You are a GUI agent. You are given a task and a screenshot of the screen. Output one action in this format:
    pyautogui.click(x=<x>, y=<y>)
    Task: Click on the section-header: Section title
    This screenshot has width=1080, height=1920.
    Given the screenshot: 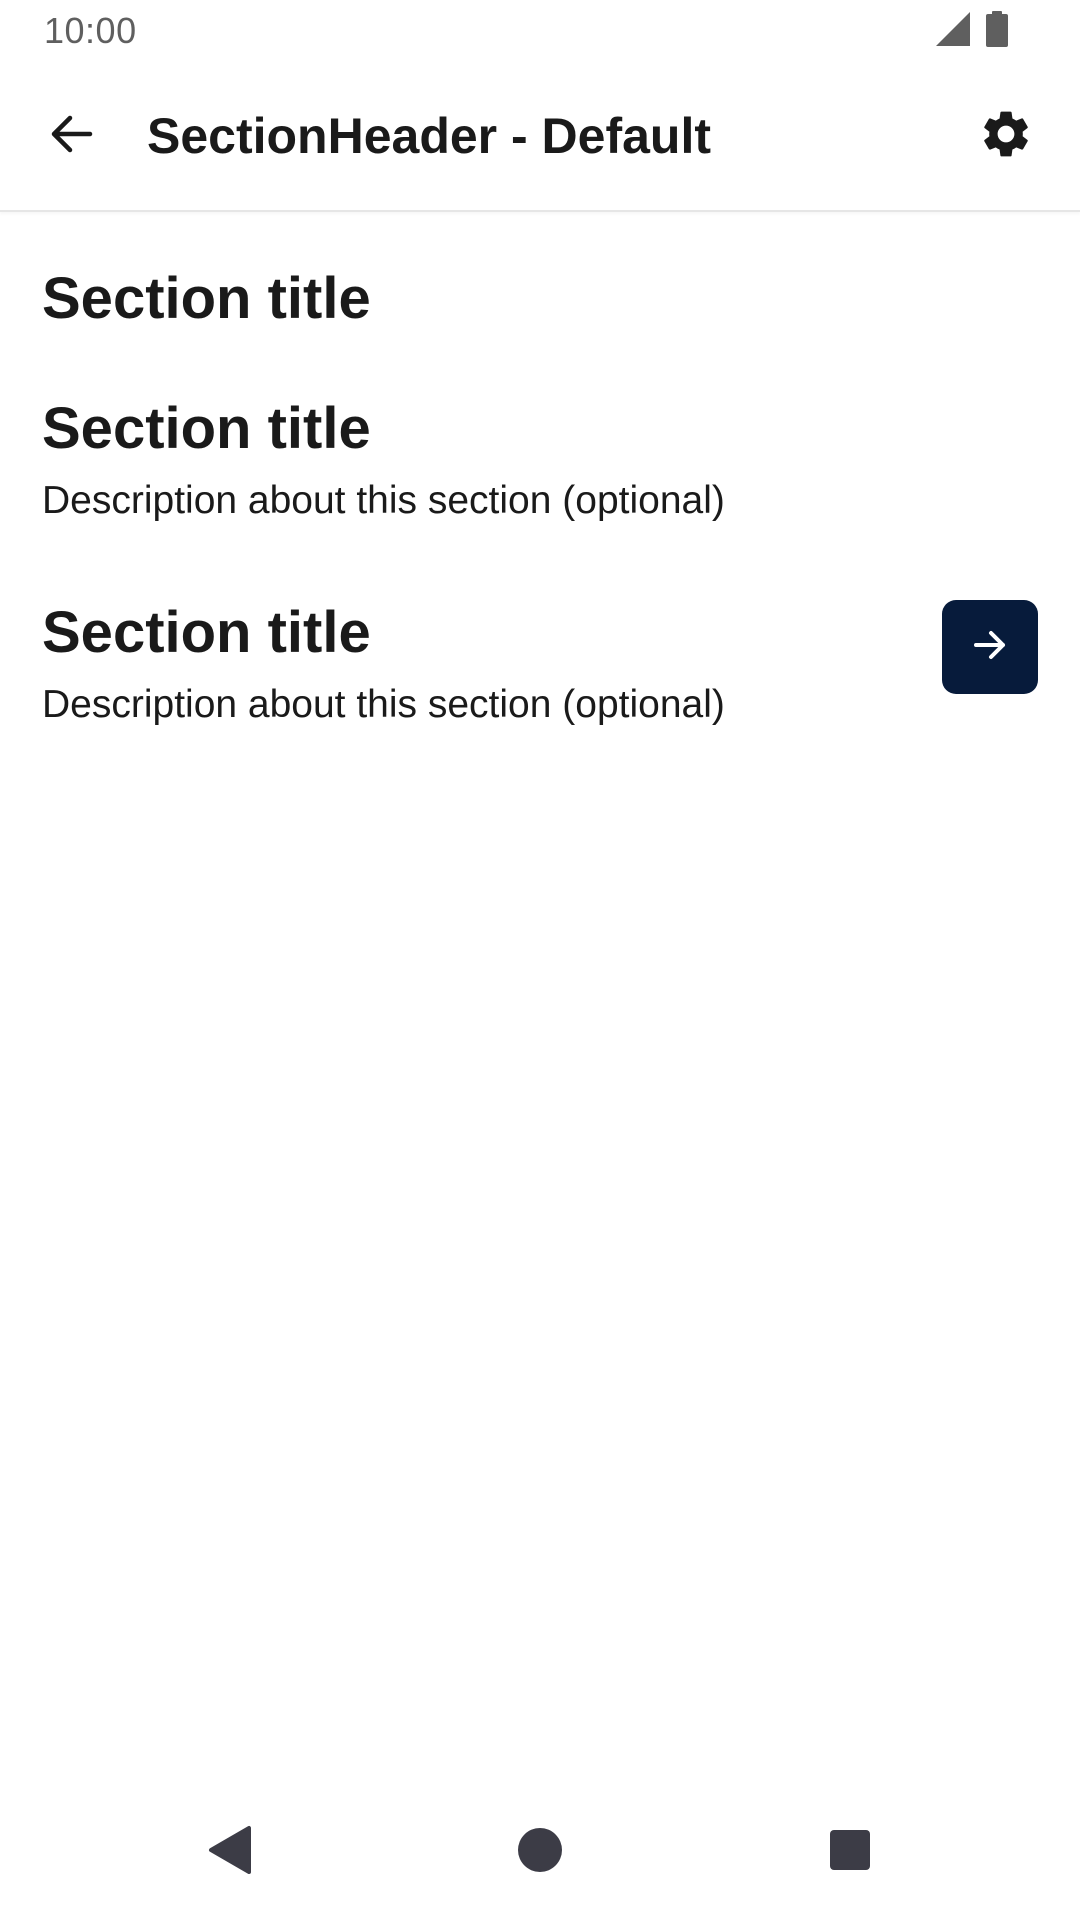 What is the action you would take?
    pyautogui.click(x=540, y=299)
    